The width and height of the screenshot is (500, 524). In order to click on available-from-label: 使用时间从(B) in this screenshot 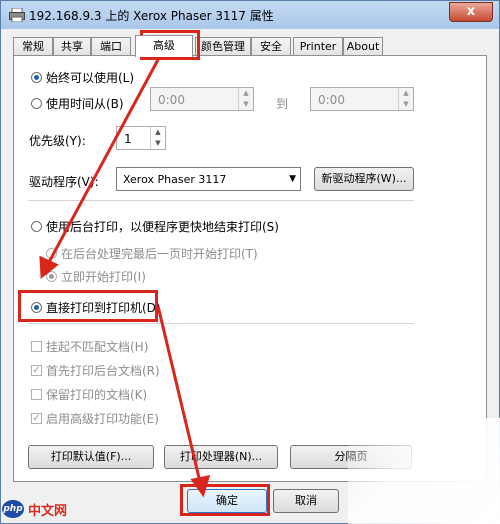, I will do `click(85, 104)`.